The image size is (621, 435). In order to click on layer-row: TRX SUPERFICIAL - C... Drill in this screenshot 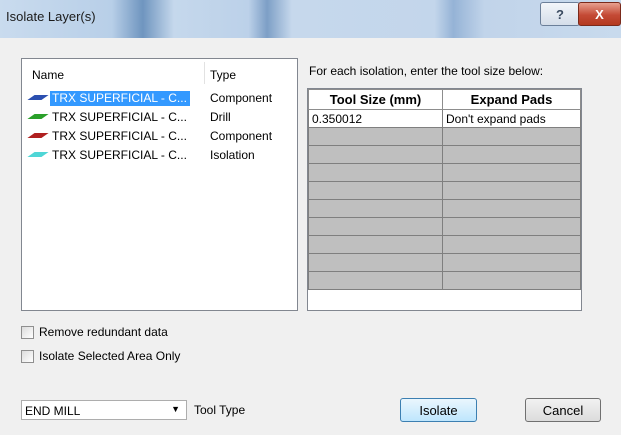, I will do `click(159, 117)`.